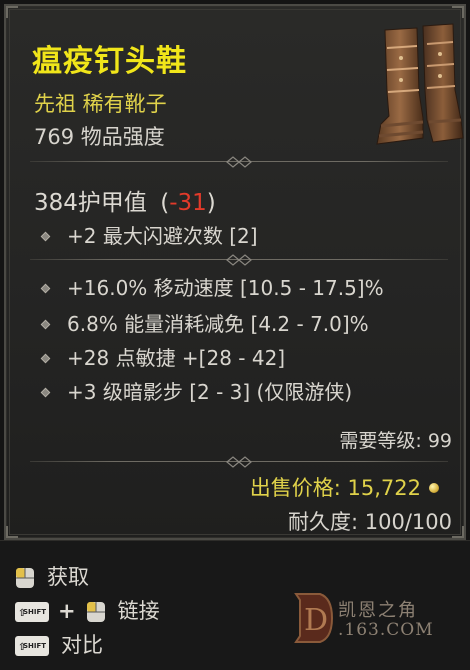  I want to click on compare-label: 对比, so click(82, 645).